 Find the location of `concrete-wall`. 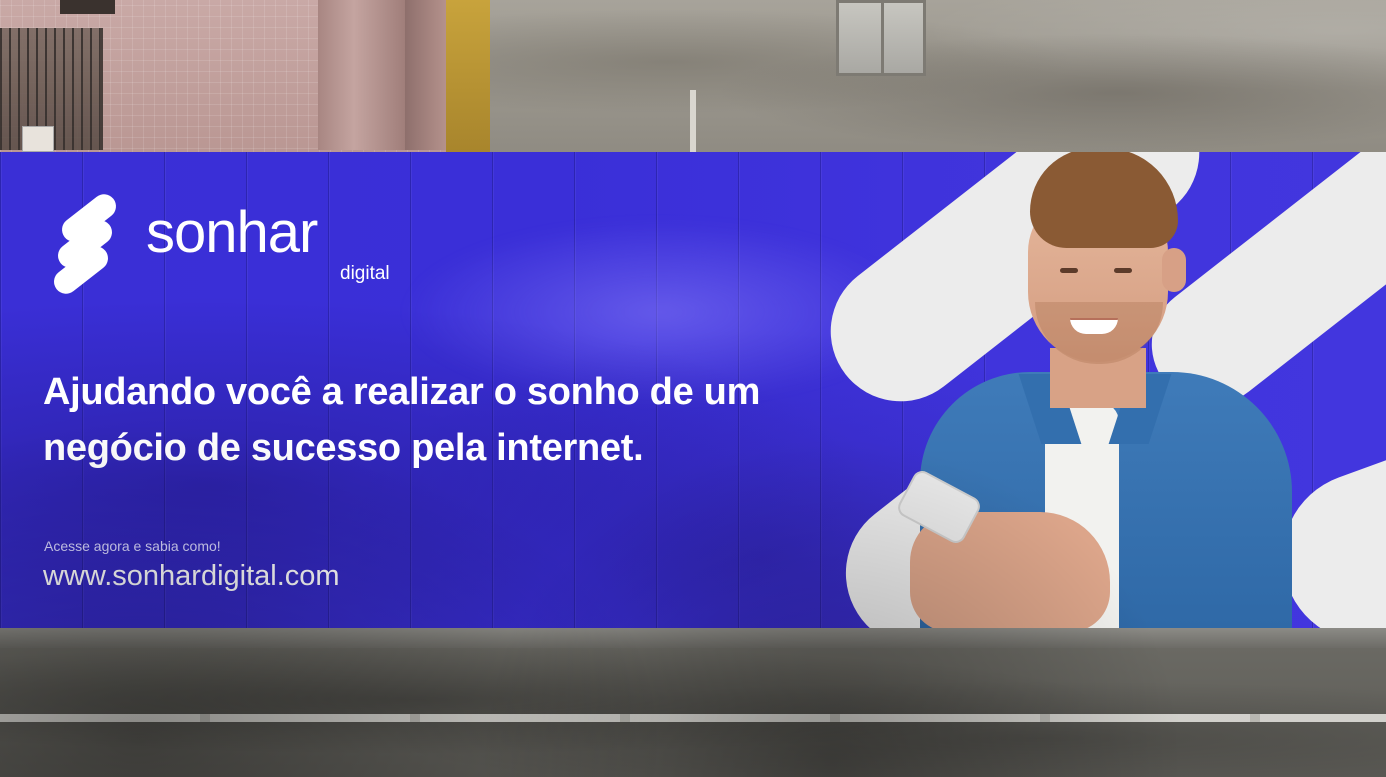

concrete-wall is located at coordinates (938, 77).